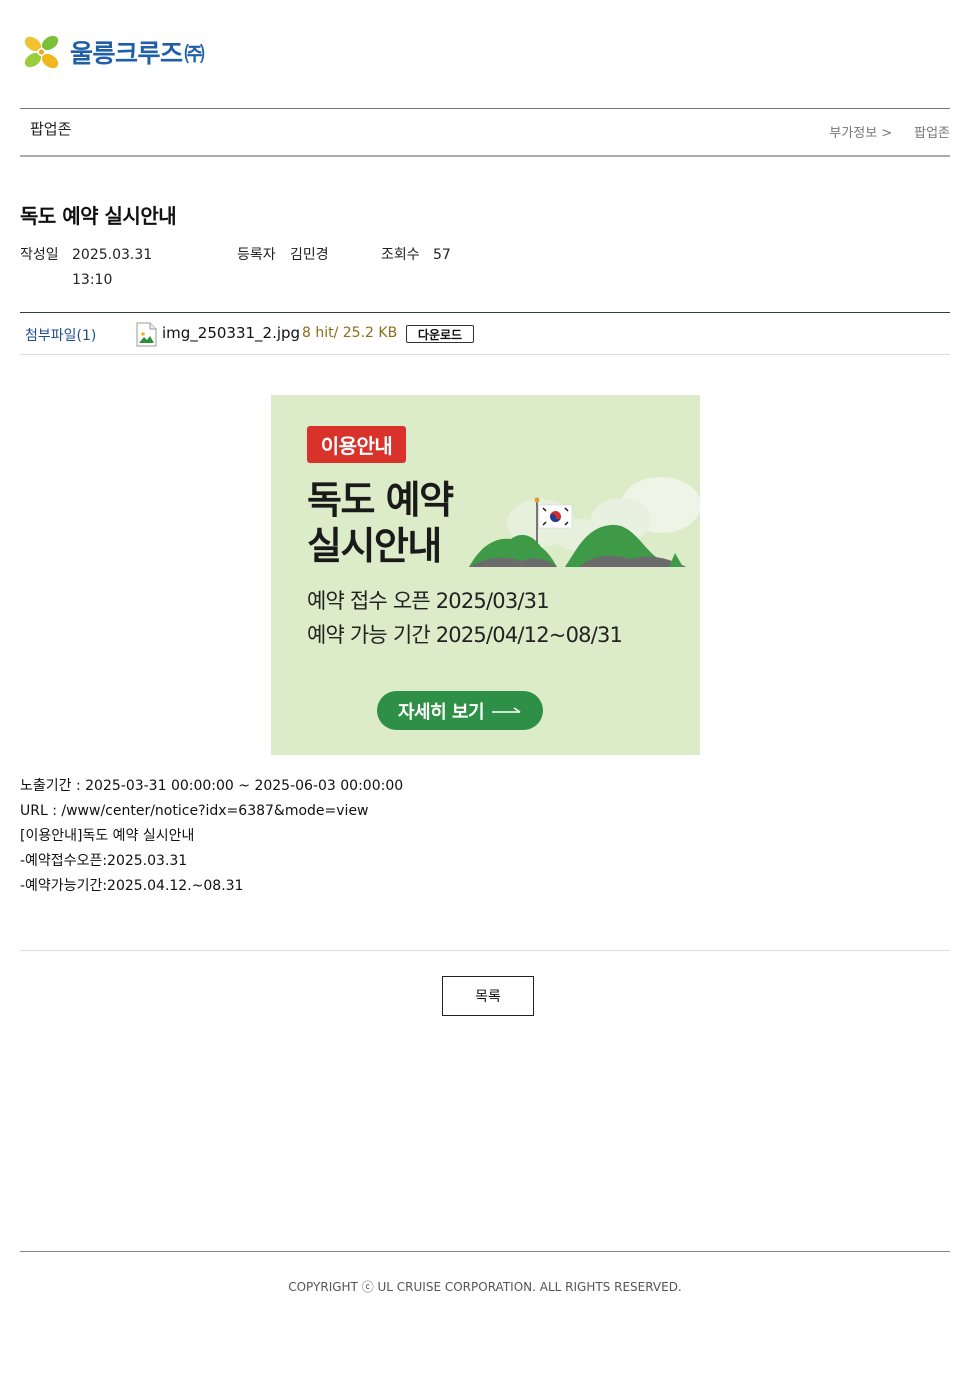 This screenshot has width=970, height=1382. Describe the element at coordinates (126, 53) in the screenshot. I see `logo-text: 울릉크루즈` at that location.